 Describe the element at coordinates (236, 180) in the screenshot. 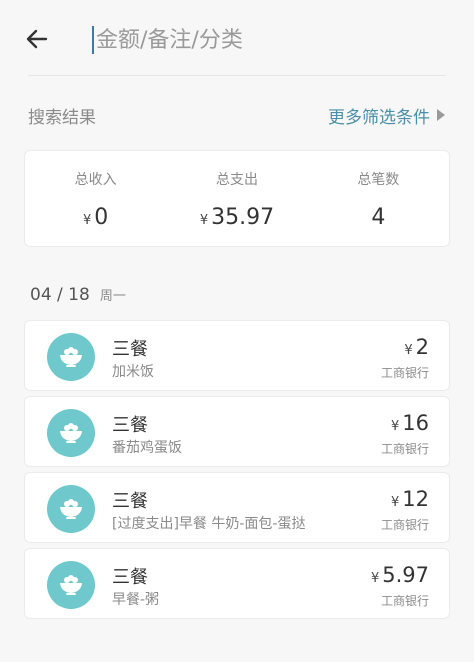

I see `summary-label: 总支出` at that location.